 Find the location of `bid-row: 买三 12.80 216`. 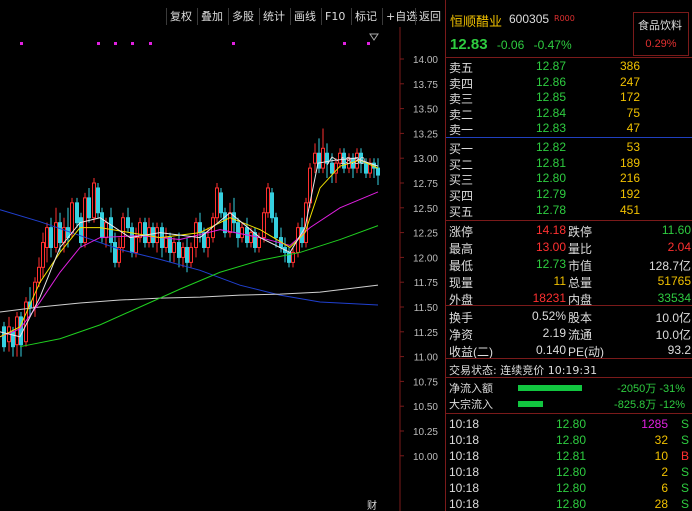

bid-row: 买三 12.80 216 is located at coordinates (569, 179).